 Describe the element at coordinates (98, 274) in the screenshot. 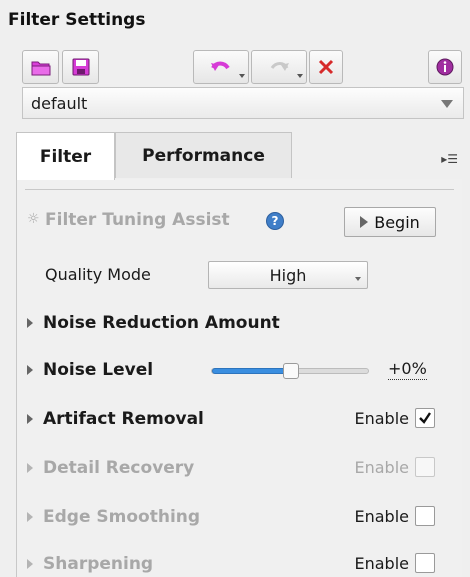

I see `quality-label: Quality Mode` at that location.